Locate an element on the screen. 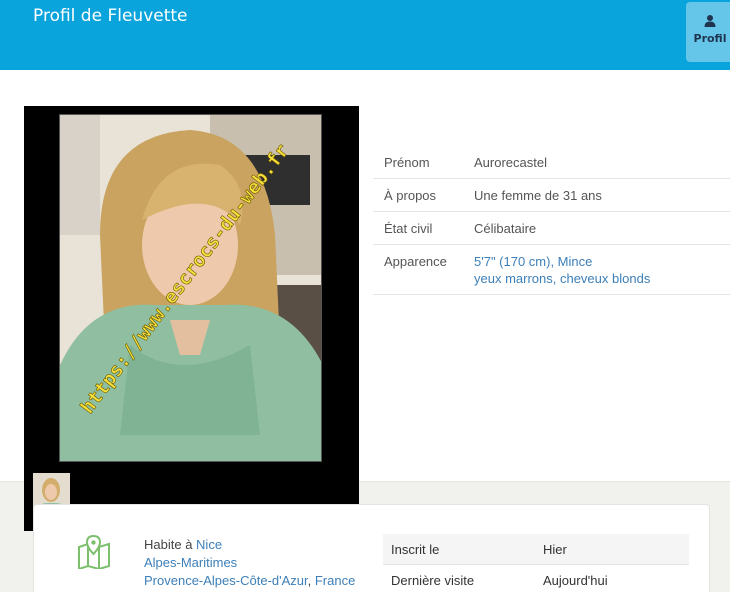  page-title: Profil de Fleuvette is located at coordinates (110, 16).